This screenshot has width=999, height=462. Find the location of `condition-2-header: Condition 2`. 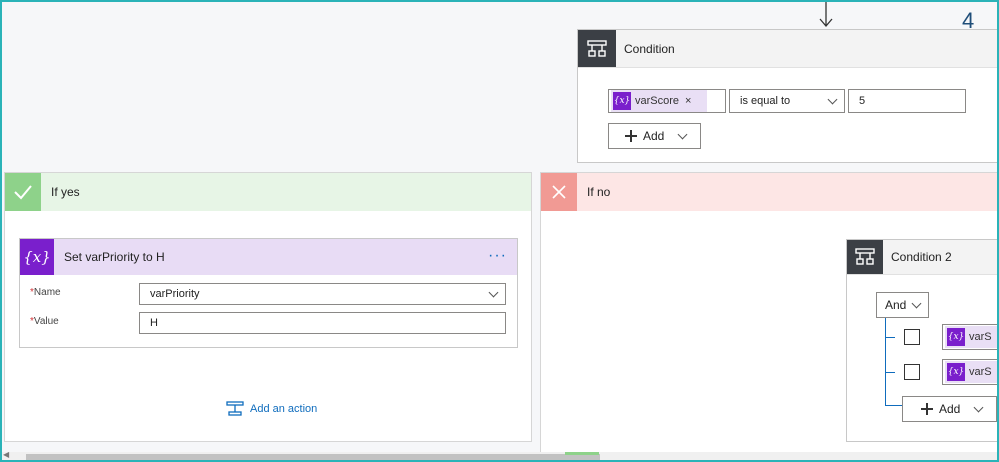

condition-2-header: Condition 2 is located at coordinates (923, 257).